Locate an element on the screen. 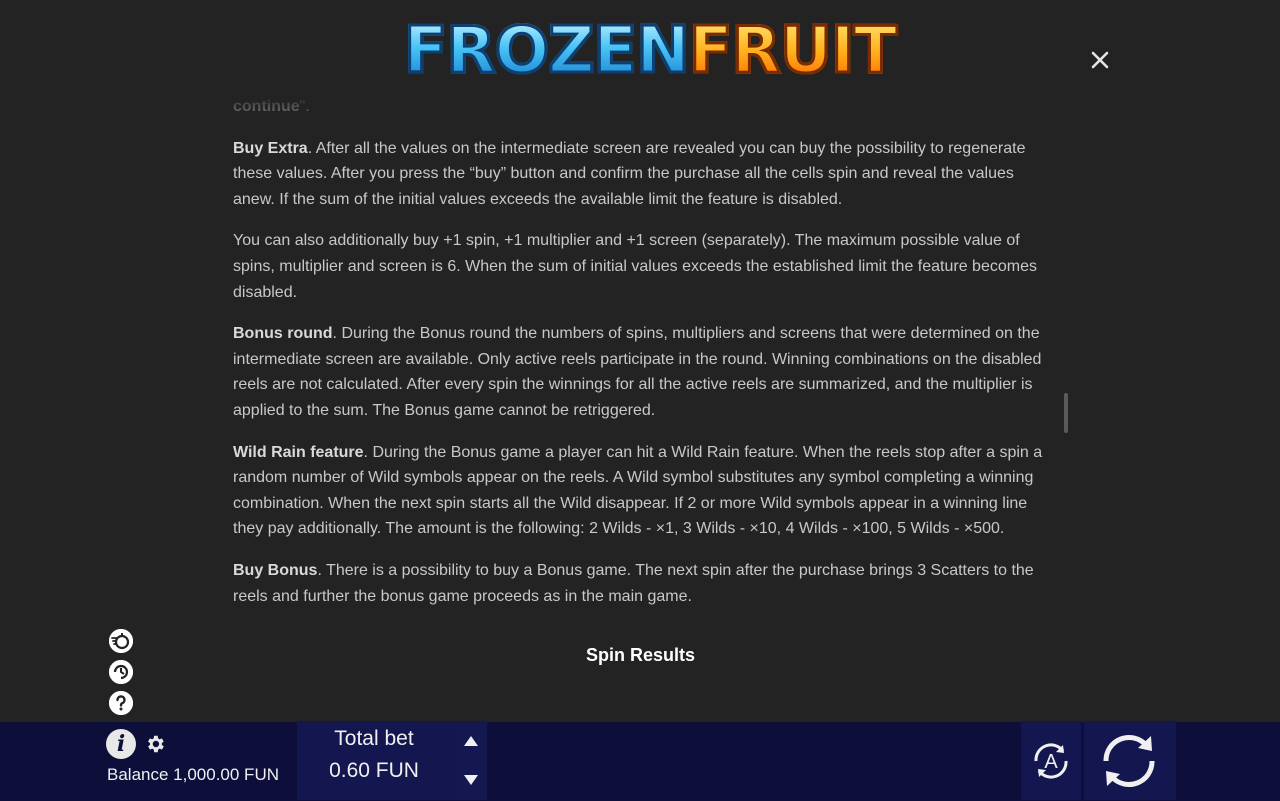  help-icon is located at coordinates (121, 703).